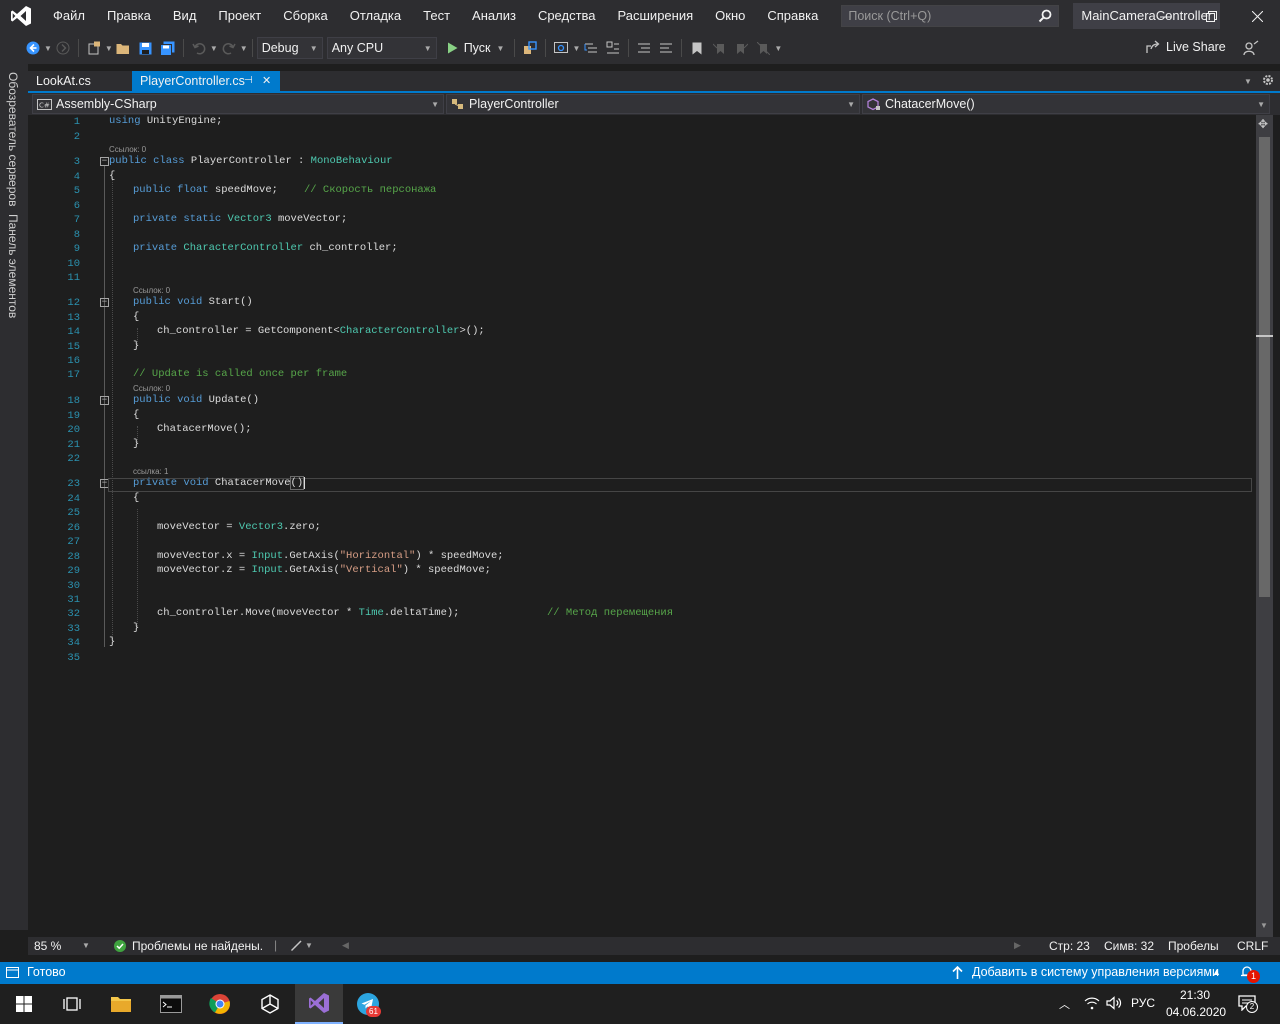  What do you see at coordinates (214, 48) in the screenshot?
I see `undo-dropdown-arrow: ▼` at bounding box center [214, 48].